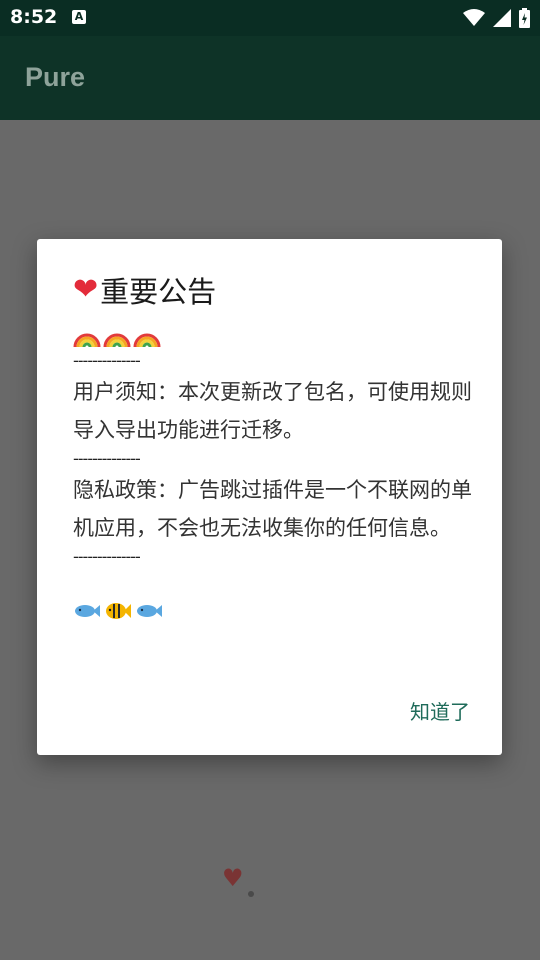  What do you see at coordinates (79, 17) in the screenshot?
I see `notification-a-icon: A` at bounding box center [79, 17].